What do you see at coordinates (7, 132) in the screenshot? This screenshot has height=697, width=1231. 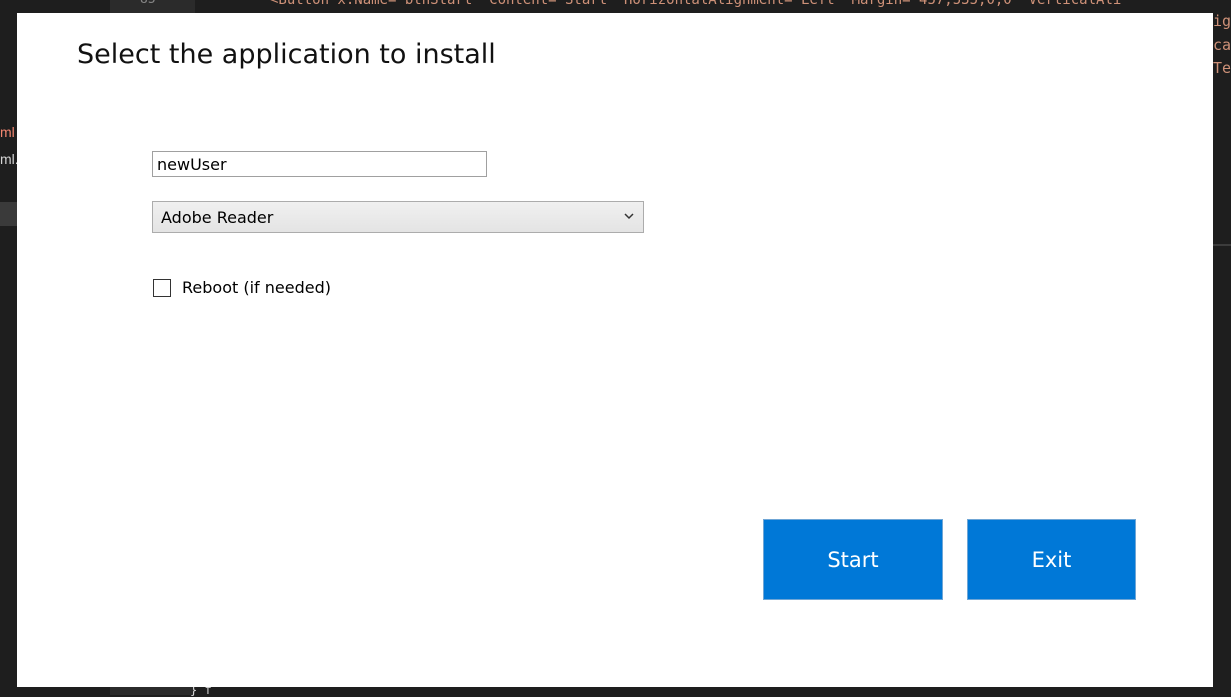 I see `code-fragment: ml` at bounding box center [7, 132].